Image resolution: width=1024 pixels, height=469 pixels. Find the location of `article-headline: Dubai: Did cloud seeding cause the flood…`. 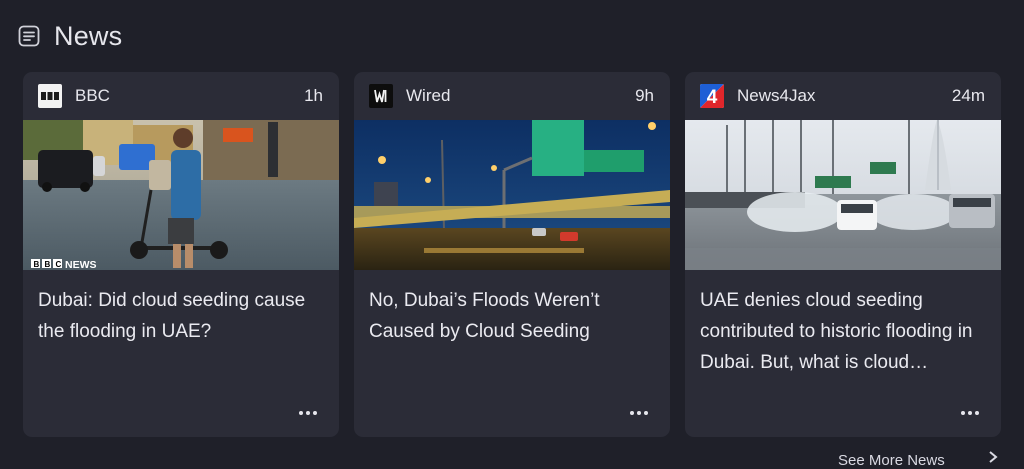

article-headline: Dubai: Did cloud seeding cause the flood… is located at coordinates (181, 308).